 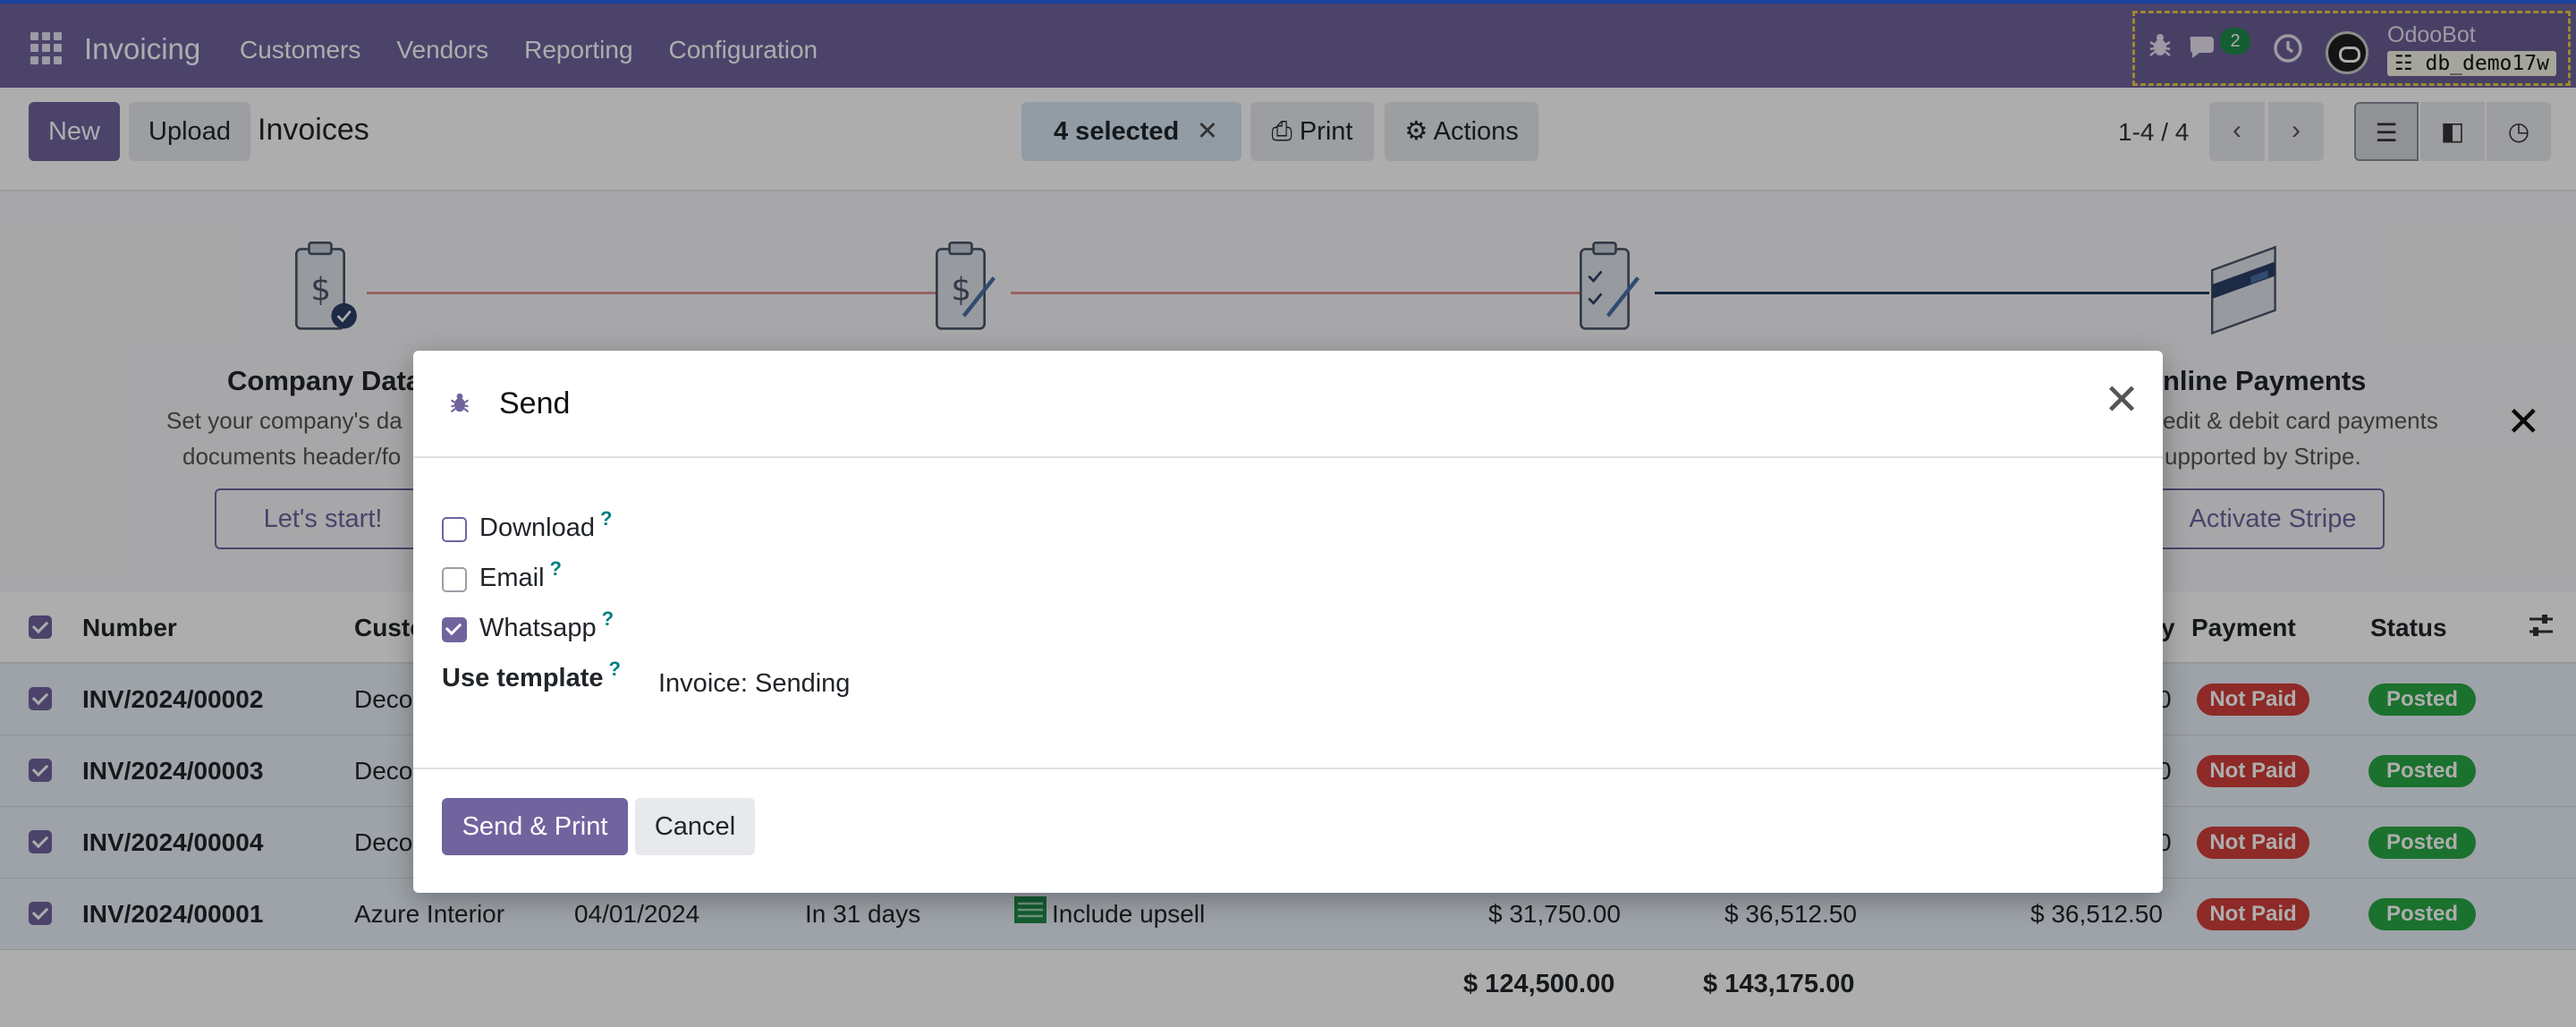 I want to click on template-field: Use template?, so click(x=531, y=675).